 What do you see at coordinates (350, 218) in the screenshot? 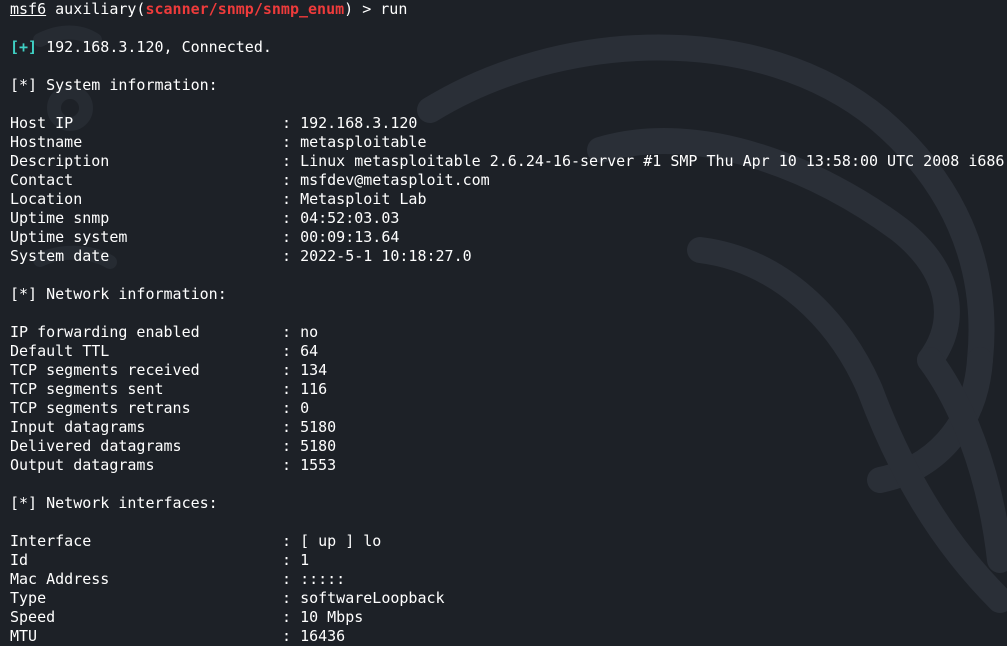
I see `info-value: 04:52:03.03` at bounding box center [350, 218].